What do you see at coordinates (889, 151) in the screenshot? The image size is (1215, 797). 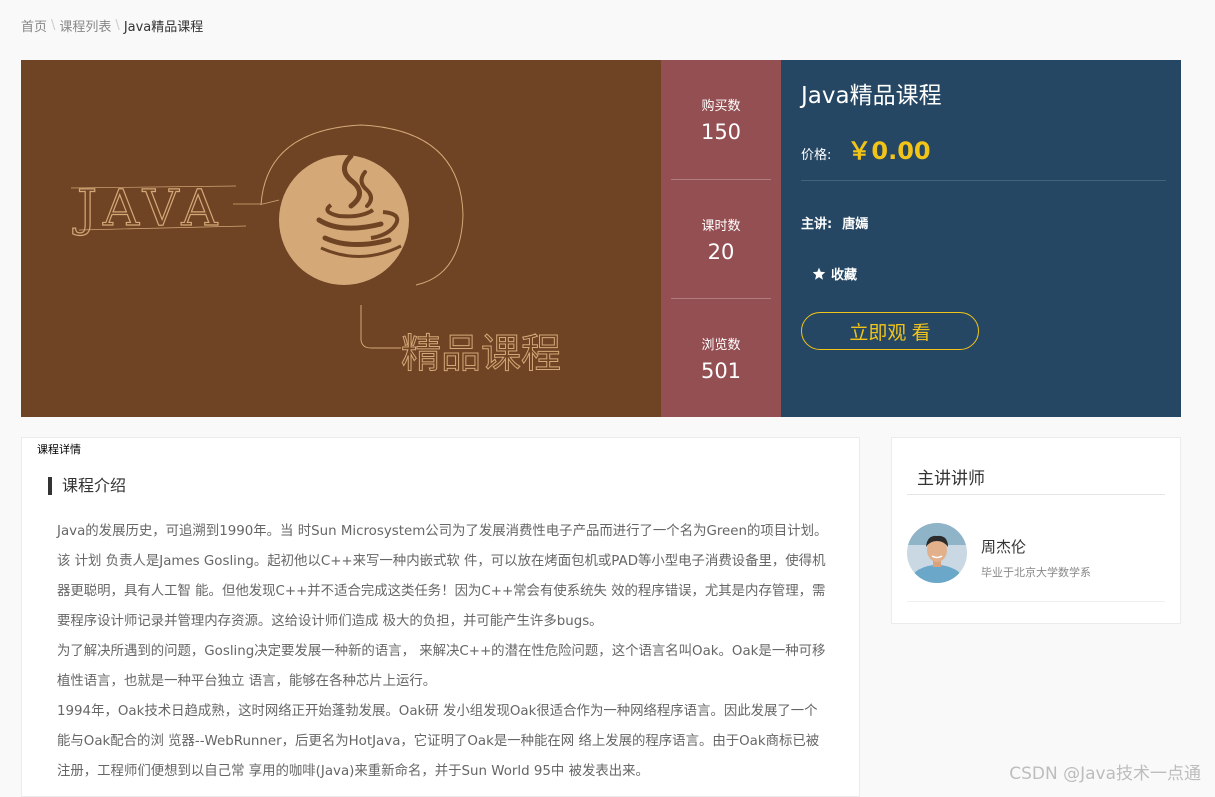 I see `price-value: ￥0.00` at bounding box center [889, 151].